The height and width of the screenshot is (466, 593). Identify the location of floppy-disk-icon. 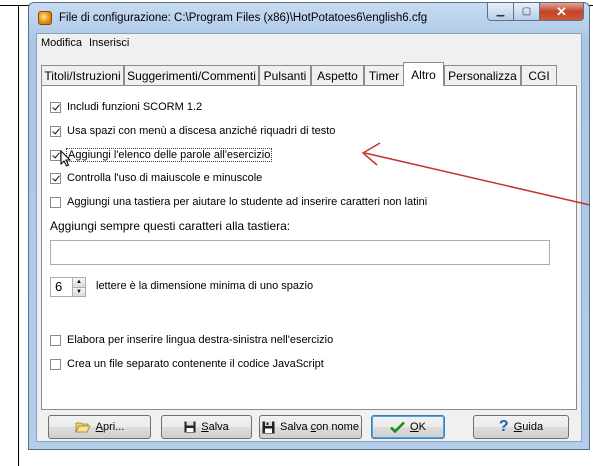
(190, 427).